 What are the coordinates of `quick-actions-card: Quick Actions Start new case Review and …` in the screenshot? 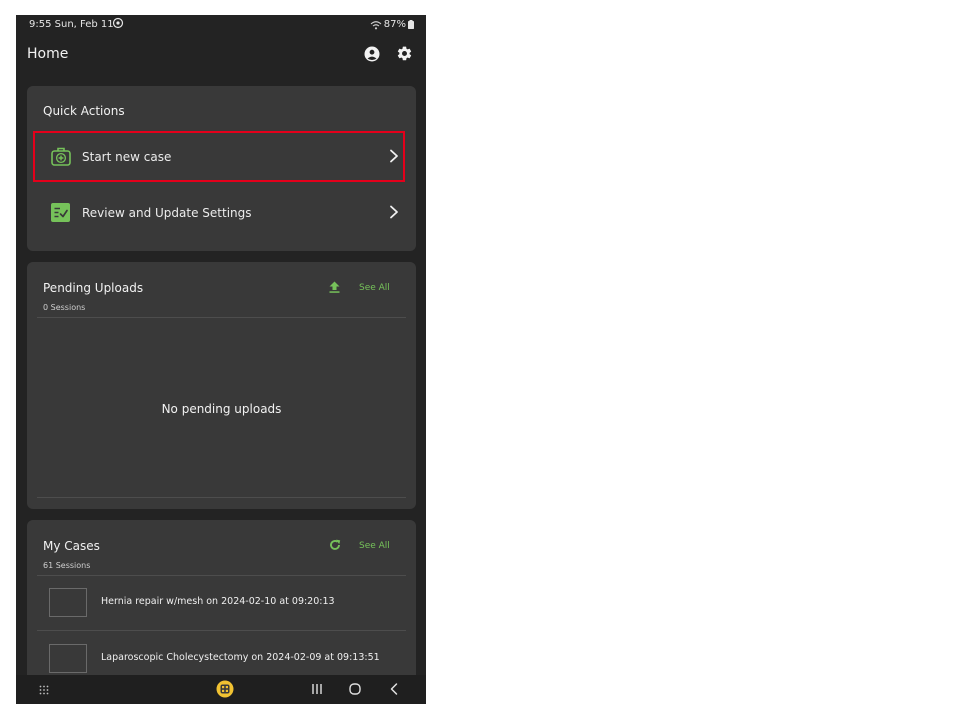 It's located at (221, 168).